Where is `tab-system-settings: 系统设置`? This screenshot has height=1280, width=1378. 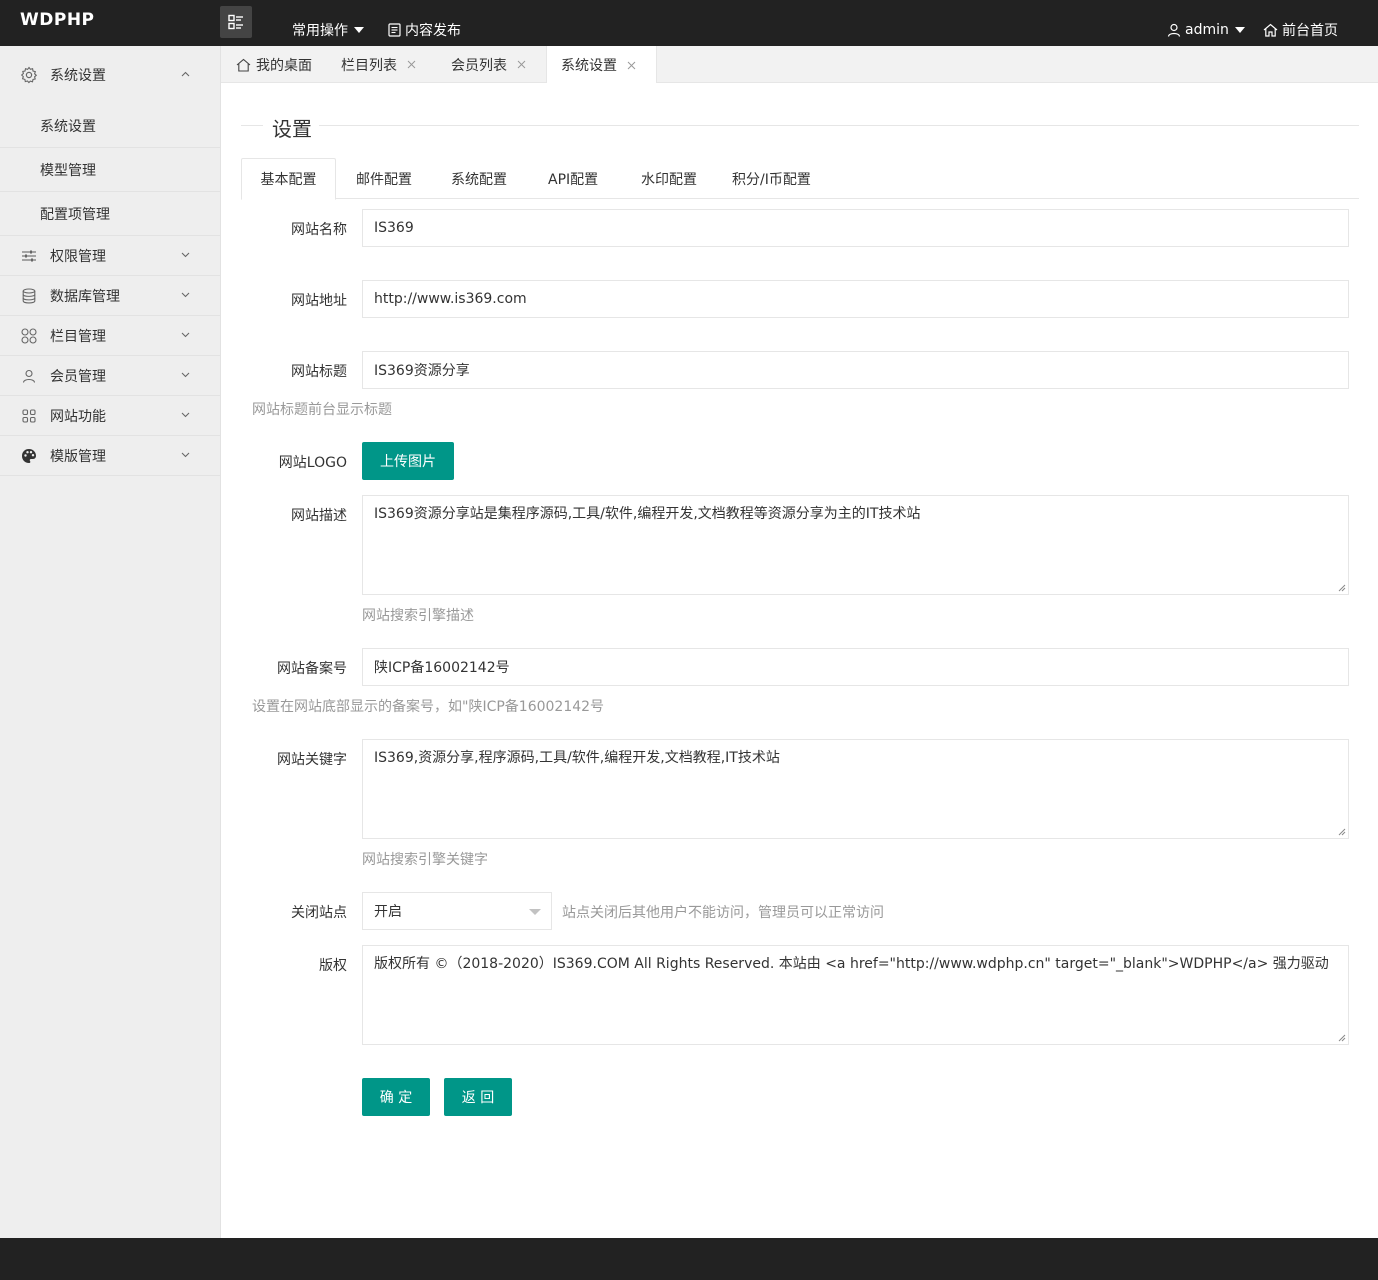 tab-system-settings: 系统设置 is located at coordinates (601, 65).